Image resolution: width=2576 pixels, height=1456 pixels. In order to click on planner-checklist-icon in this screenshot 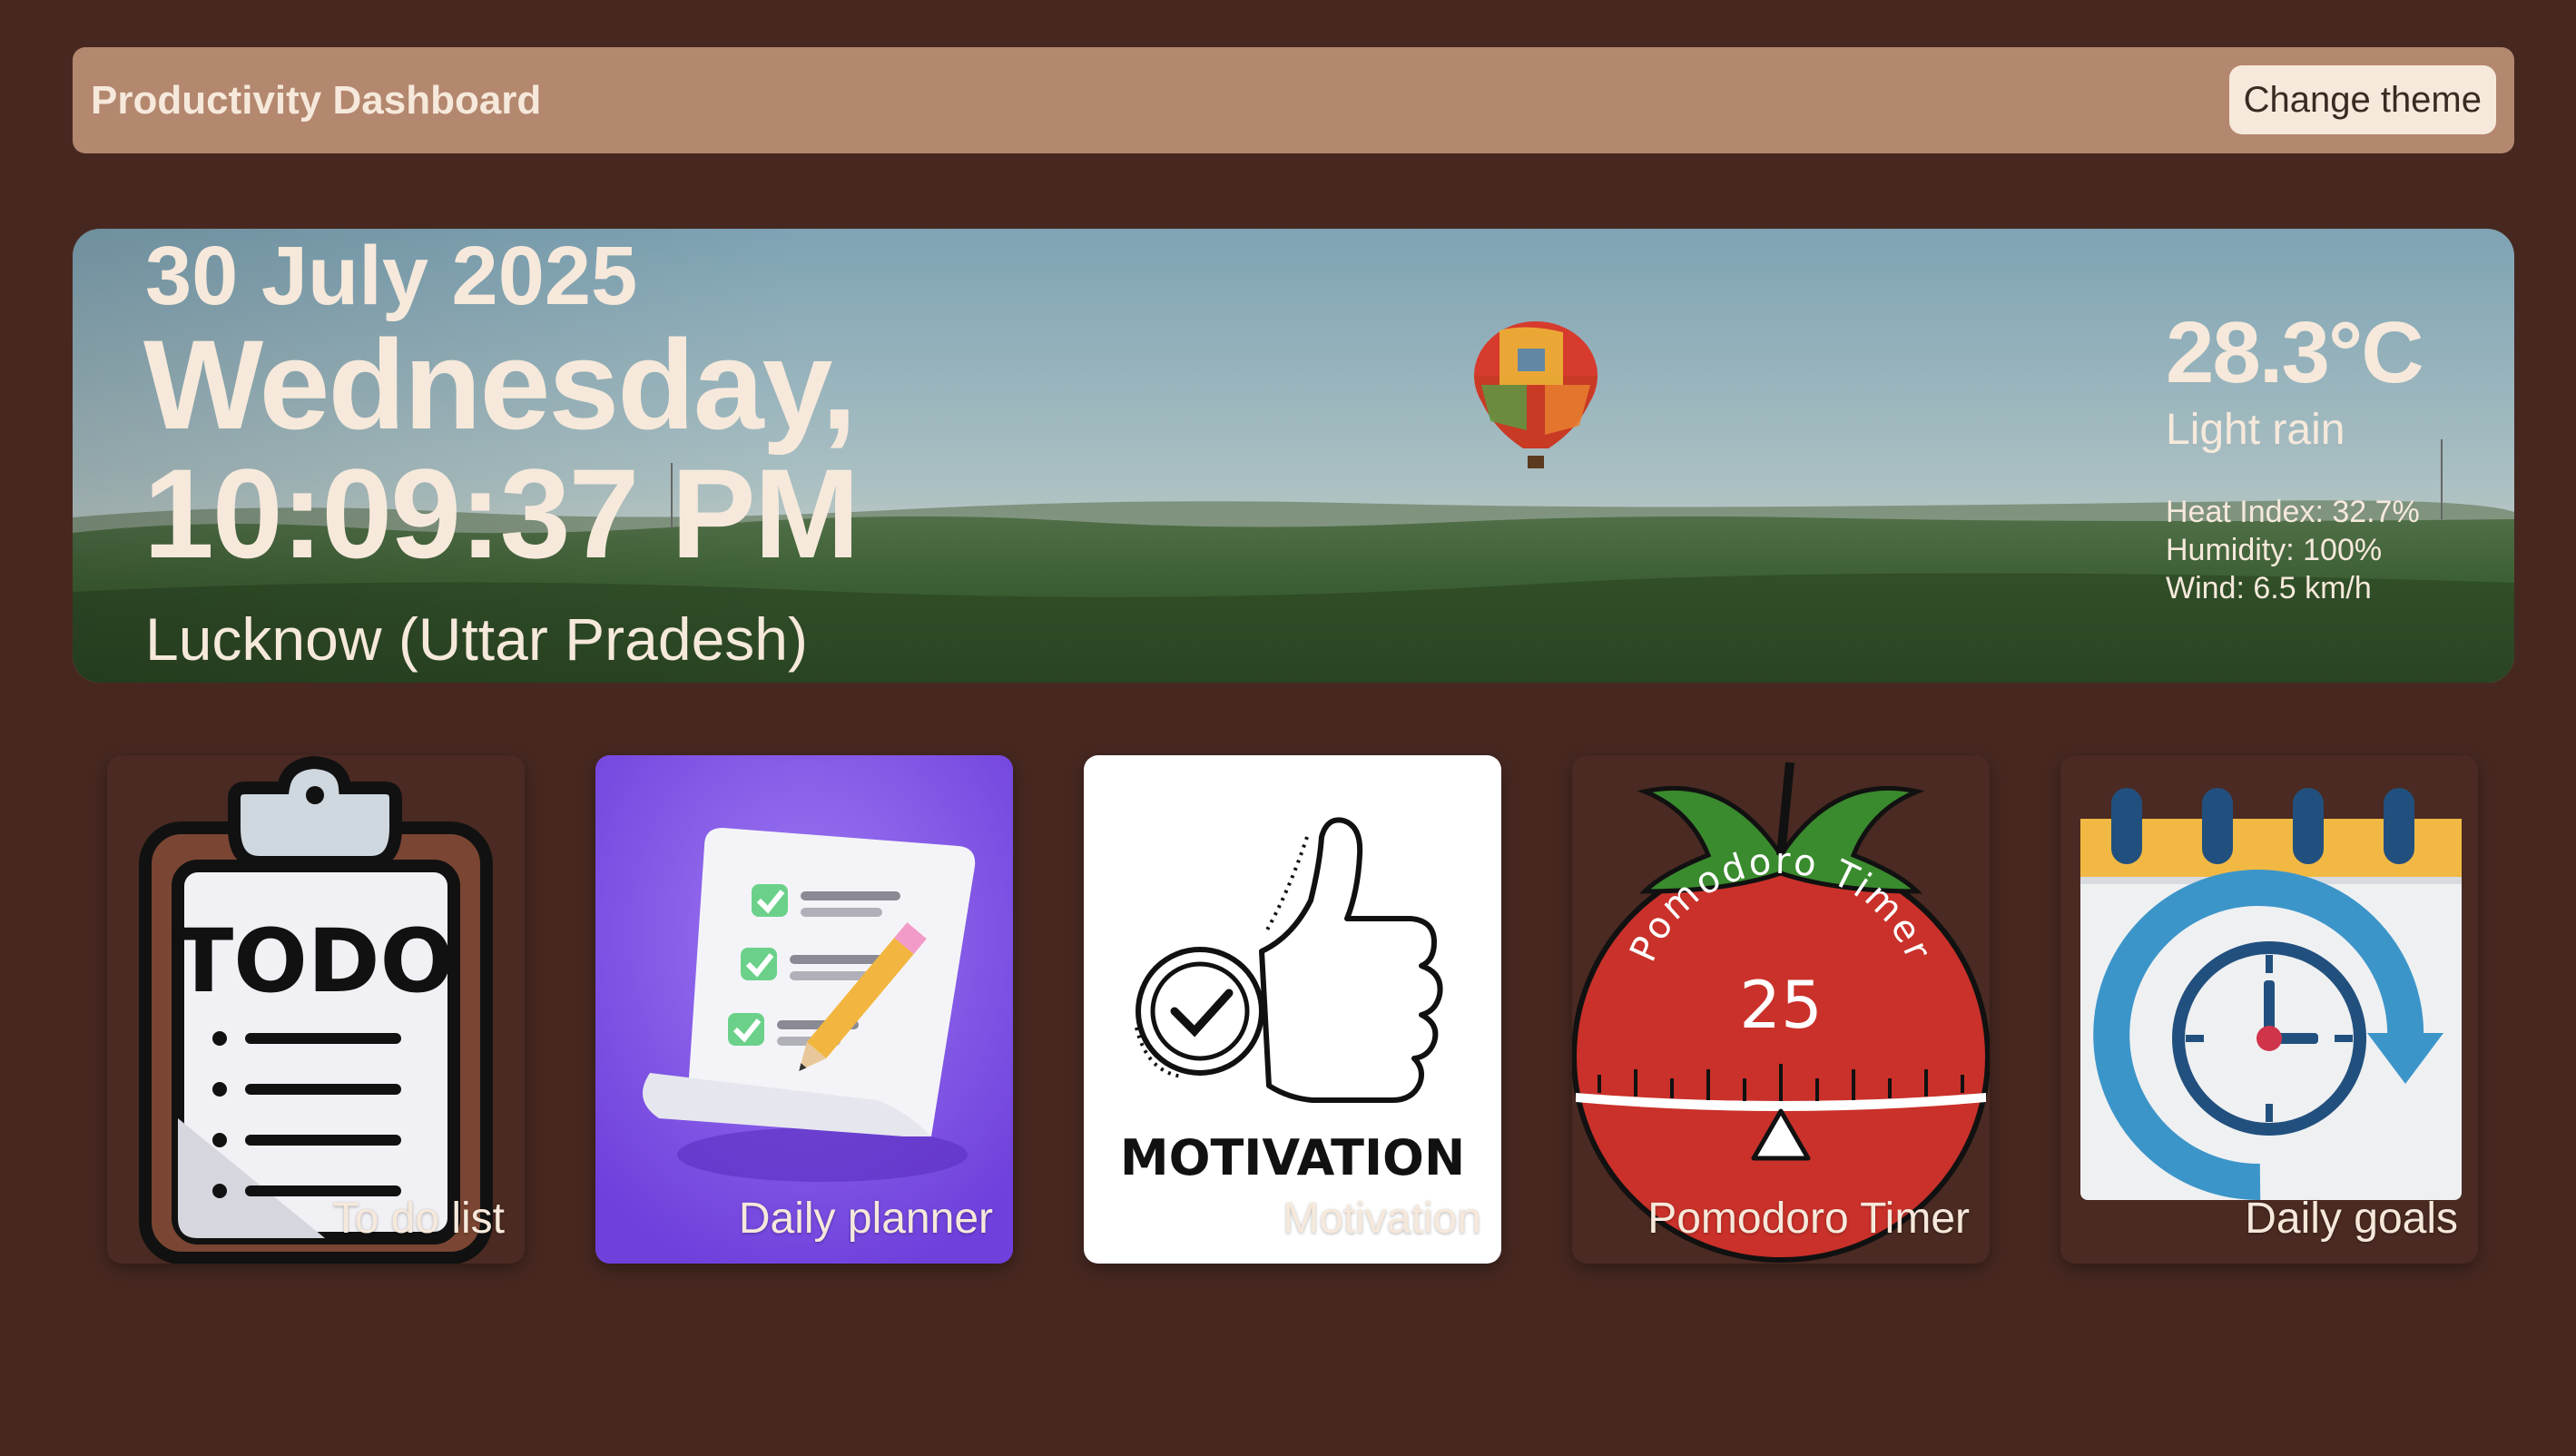, I will do `click(804, 1010)`.